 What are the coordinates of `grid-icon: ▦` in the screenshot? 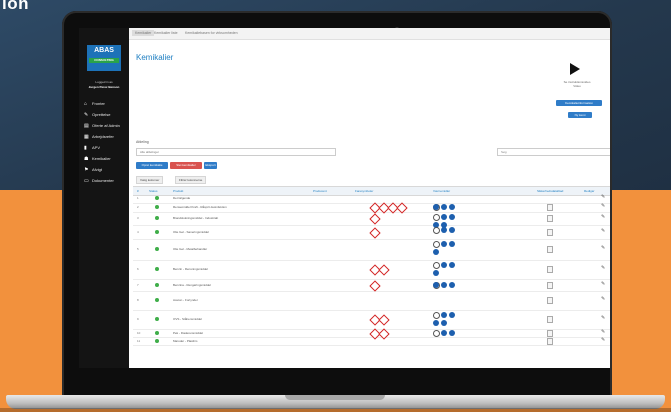 It's located at (86, 136).